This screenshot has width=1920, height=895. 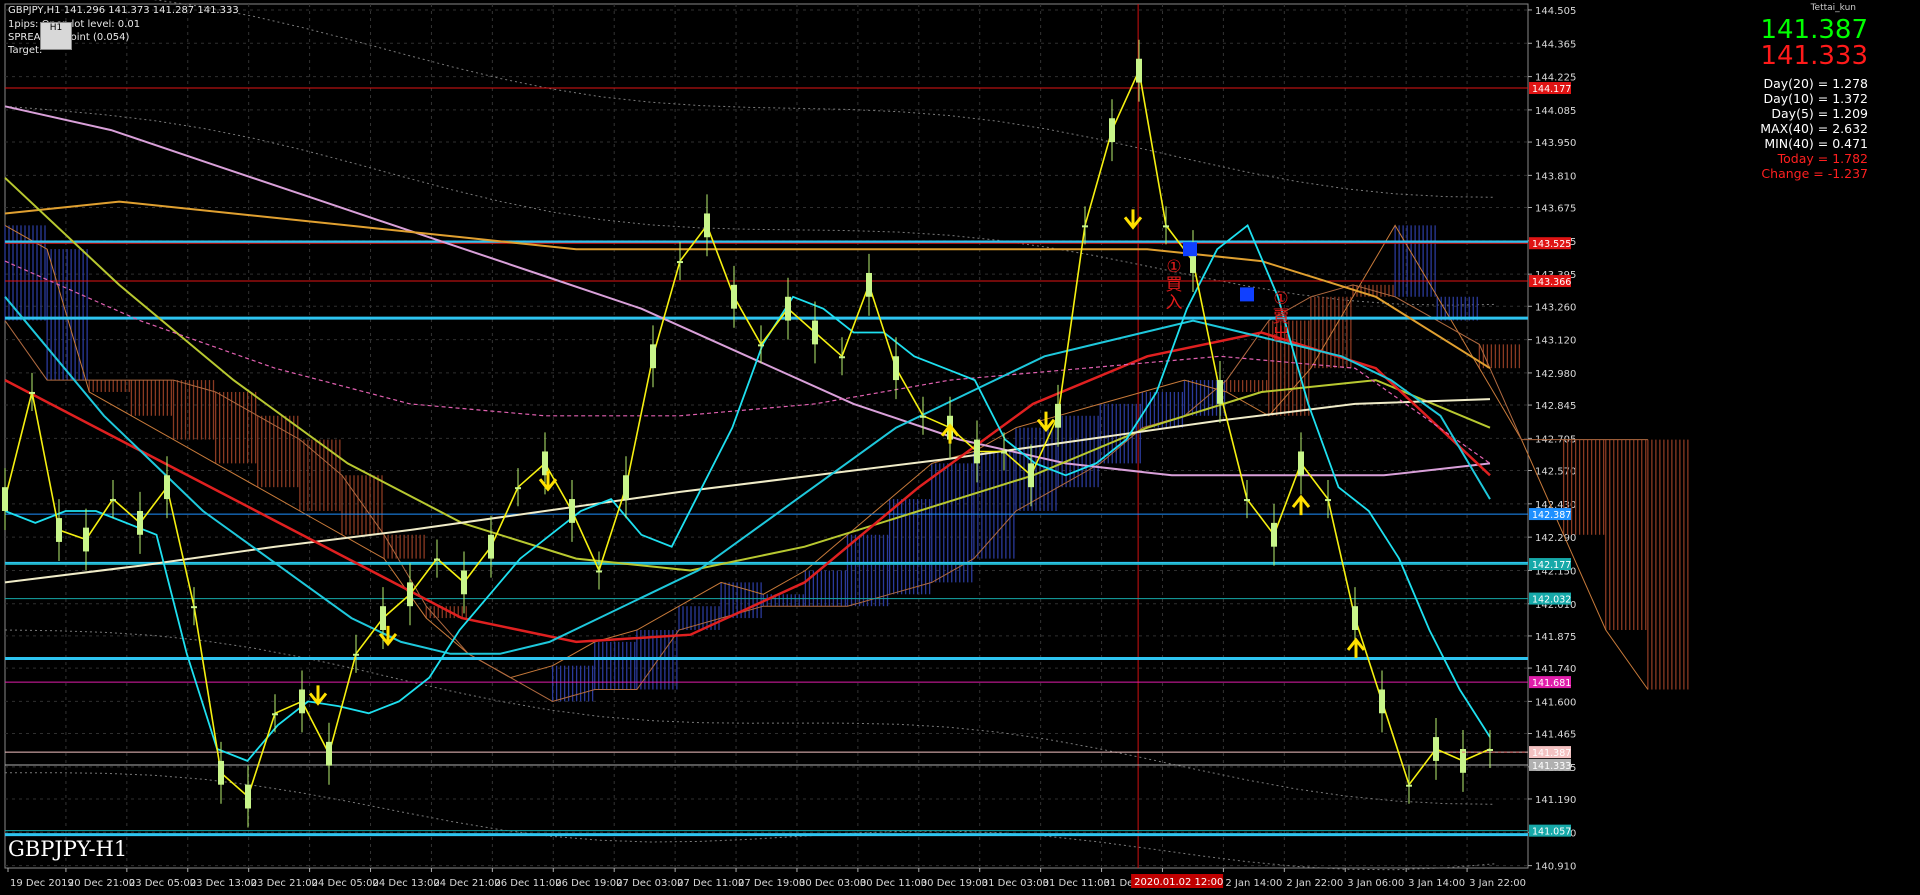 What do you see at coordinates (1178, 882) in the screenshot?
I see `highlighted-x-tick-label: 2020.01.02 12:00` at bounding box center [1178, 882].